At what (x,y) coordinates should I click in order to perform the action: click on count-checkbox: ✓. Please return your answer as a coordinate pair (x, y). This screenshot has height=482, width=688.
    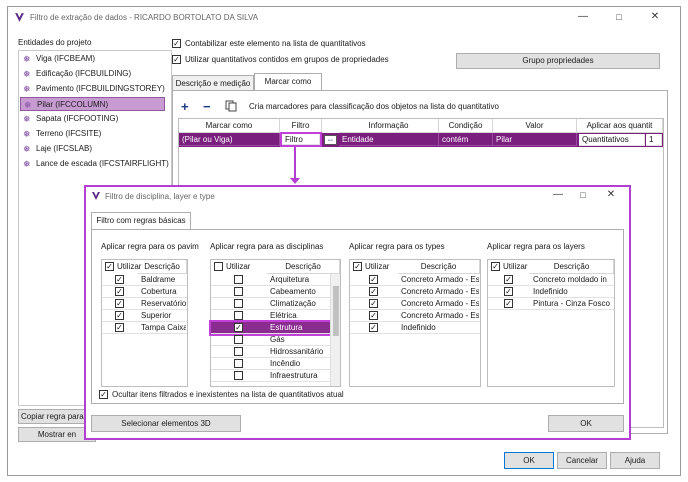
    Looking at the image, I should click on (176, 43).